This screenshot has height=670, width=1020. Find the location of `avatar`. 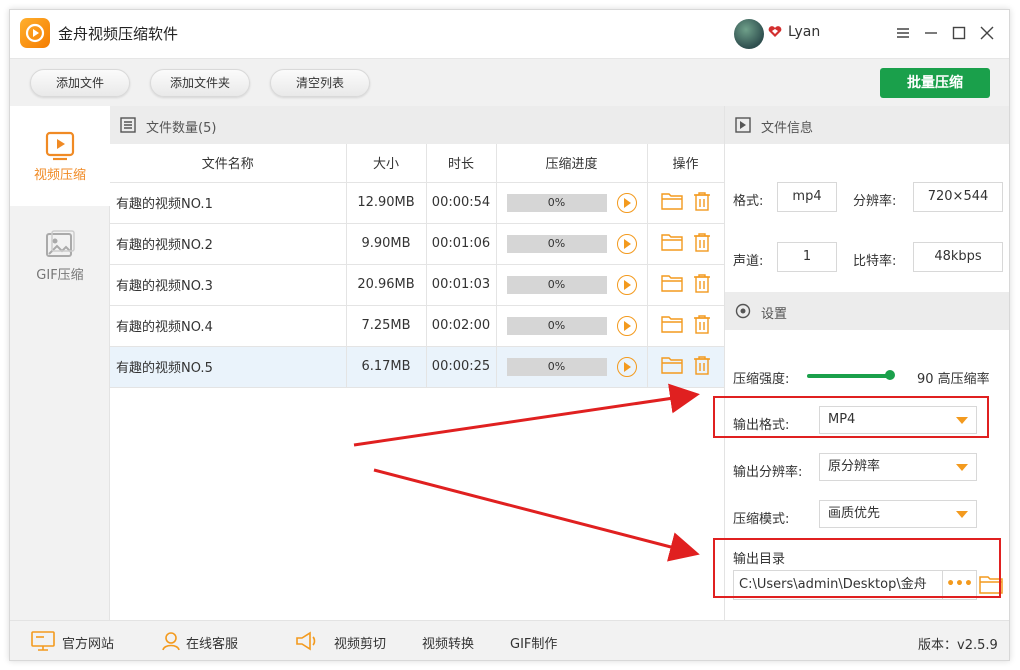

avatar is located at coordinates (749, 34).